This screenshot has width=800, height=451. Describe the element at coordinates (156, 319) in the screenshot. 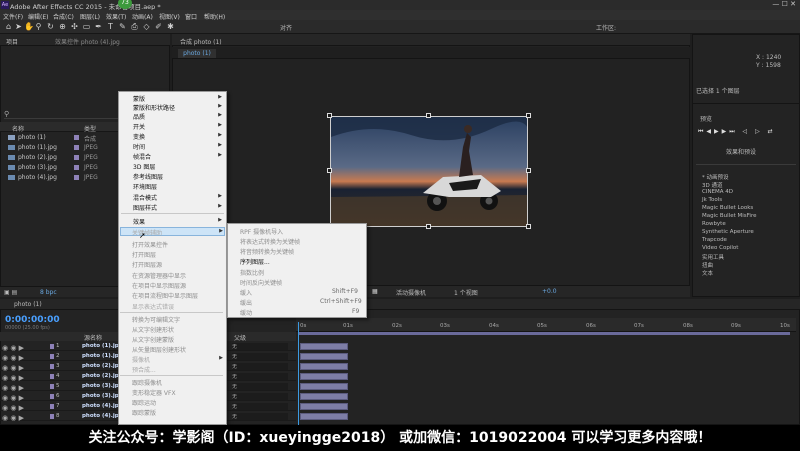

I see `menu-item-convert-to-editable-text: 转换为可编辑文字` at that location.